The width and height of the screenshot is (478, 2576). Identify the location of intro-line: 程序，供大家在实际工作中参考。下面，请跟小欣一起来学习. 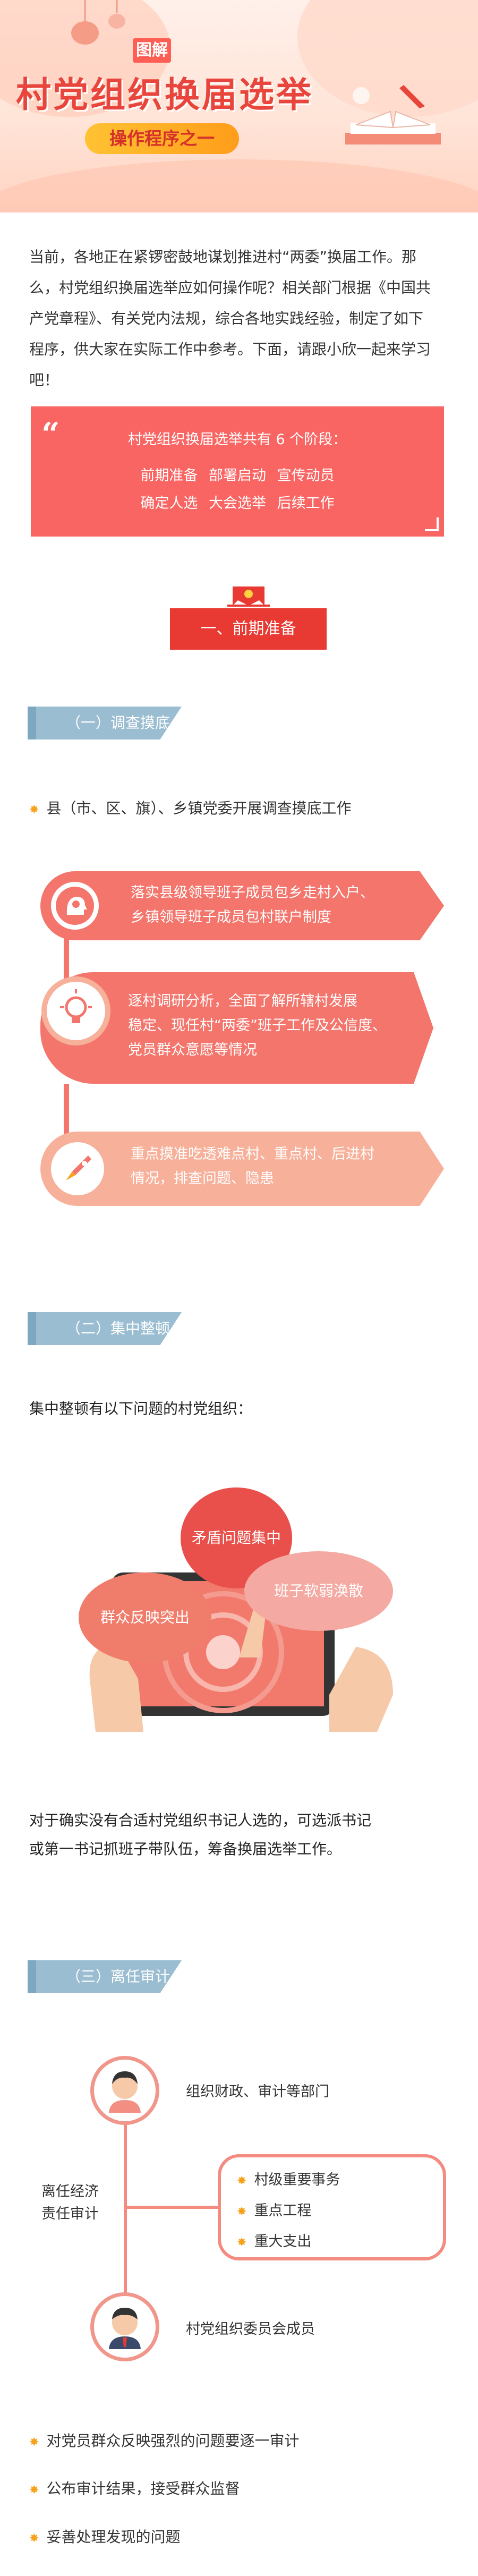
(230, 349).